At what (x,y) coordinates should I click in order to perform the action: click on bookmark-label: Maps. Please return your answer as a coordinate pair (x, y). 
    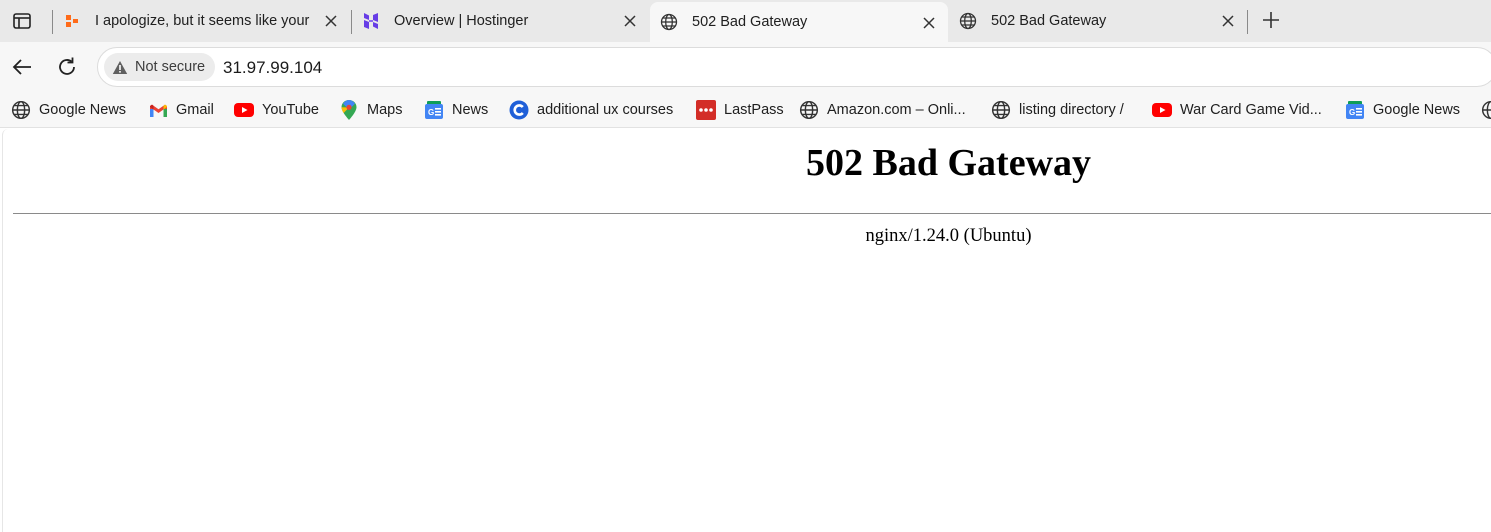
    Looking at the image, I should click on (385, 110).